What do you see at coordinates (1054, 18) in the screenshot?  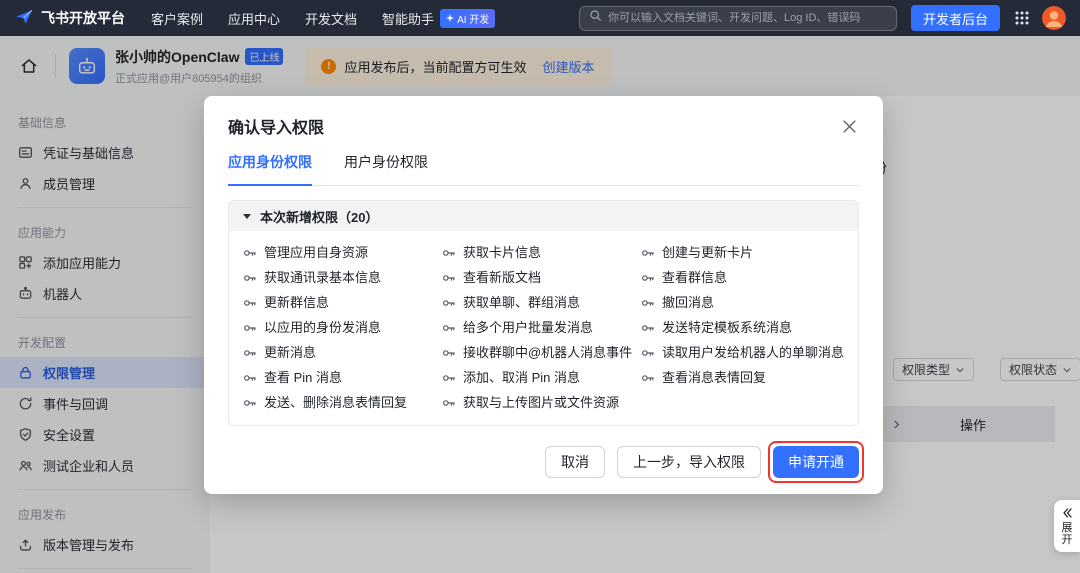 I see `user-avatar` at bounding box center [1054, 18].